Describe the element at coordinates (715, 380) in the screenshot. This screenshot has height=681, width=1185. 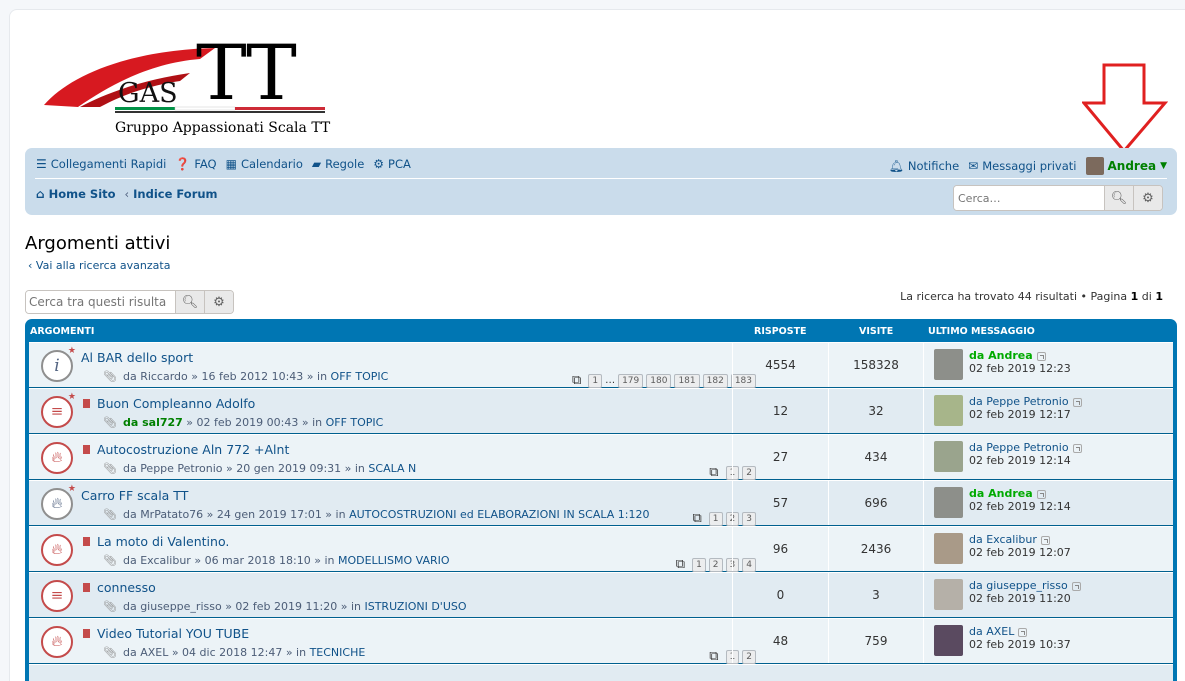
I see `page-link: 182` at that location.